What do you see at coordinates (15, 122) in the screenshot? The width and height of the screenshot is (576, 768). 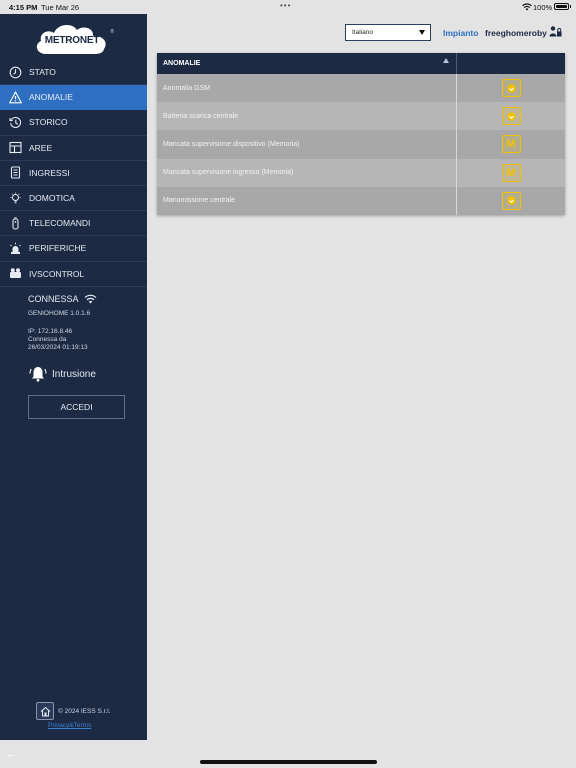 I see `history-icon` at bounding box center [15, 122].